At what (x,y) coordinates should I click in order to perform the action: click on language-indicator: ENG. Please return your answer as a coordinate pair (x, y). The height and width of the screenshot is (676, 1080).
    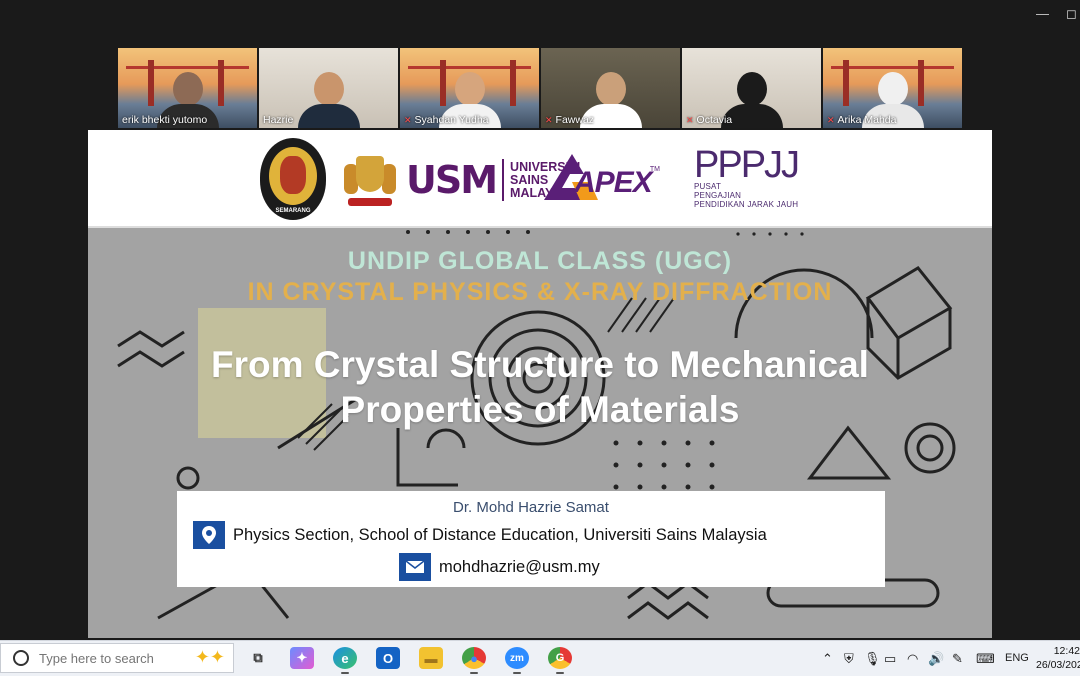
    Looking at the image, I should click on (1017, 658).